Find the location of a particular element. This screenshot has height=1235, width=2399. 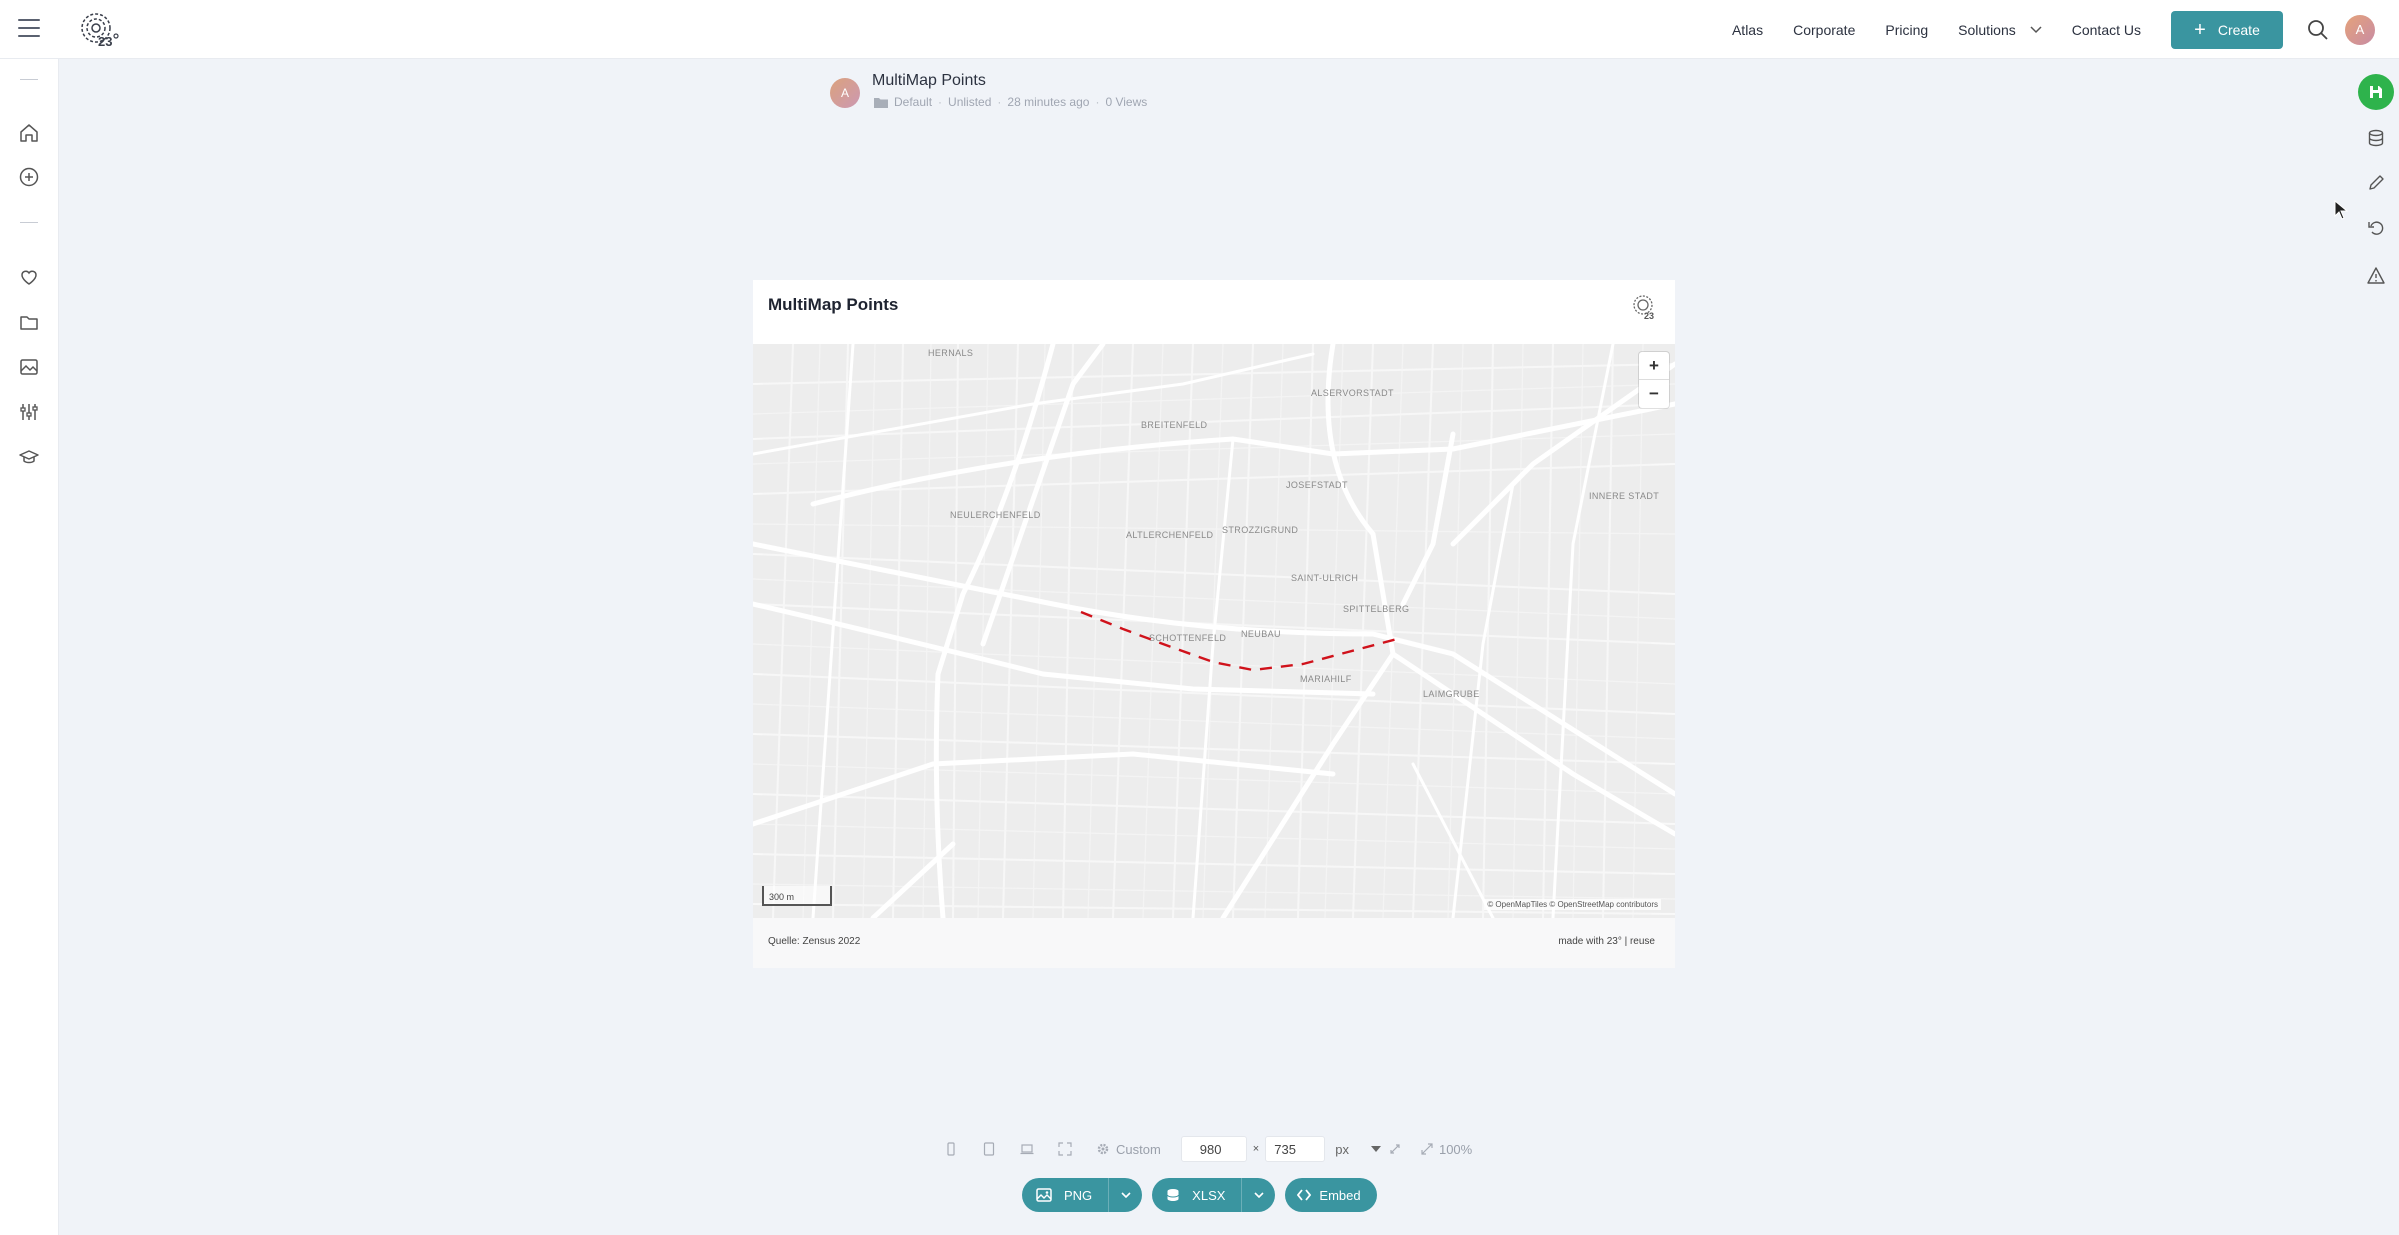

embed-main: Embed is located at coordinates (1330, 1195).